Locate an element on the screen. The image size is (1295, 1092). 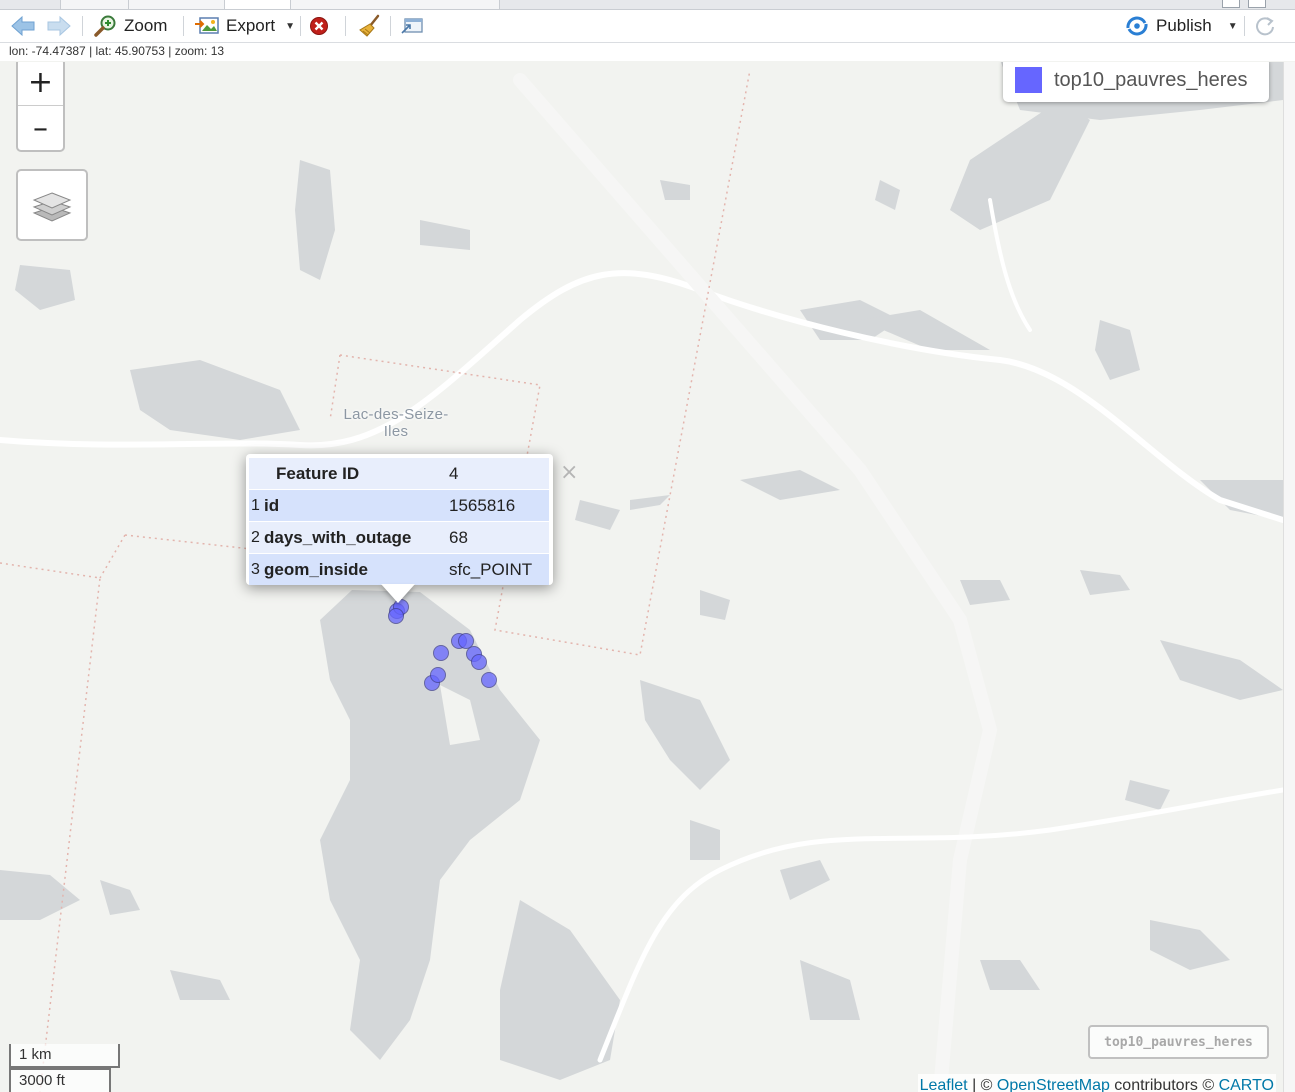
editor-tab-strip is located at coordinates (647, 5).